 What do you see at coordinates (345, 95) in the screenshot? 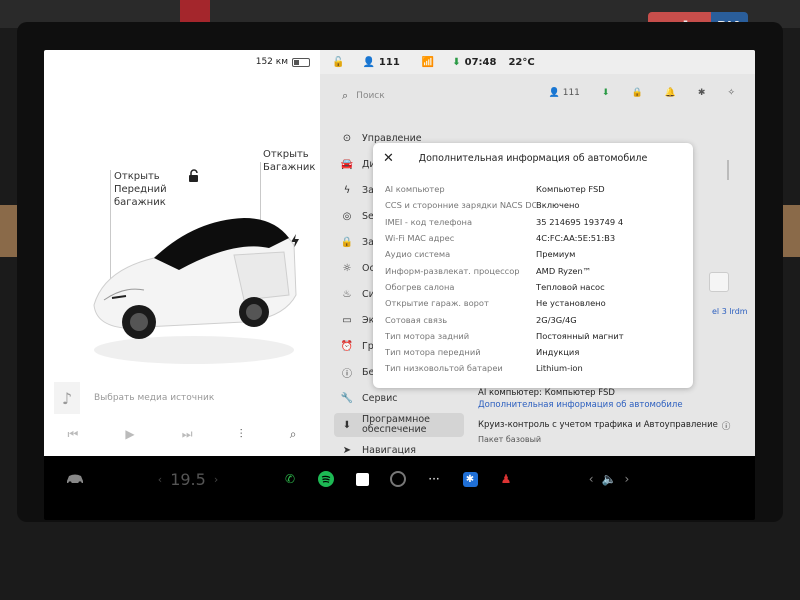
I see `search-icon: ⌕` at bounding box center [345, 95].